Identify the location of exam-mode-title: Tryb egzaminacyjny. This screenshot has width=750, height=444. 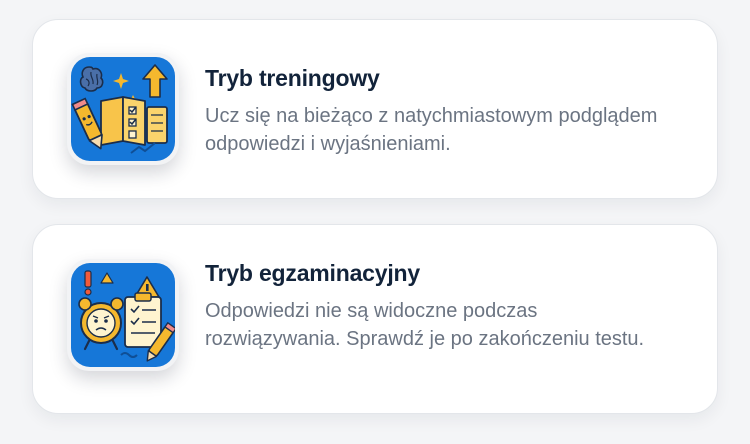
(312, 273).